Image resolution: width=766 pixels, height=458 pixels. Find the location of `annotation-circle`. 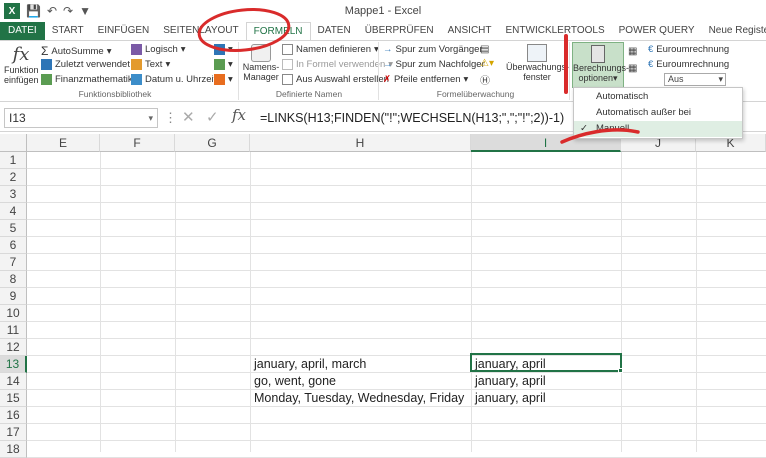

annotation-circle is located at coordinates (244, 30).